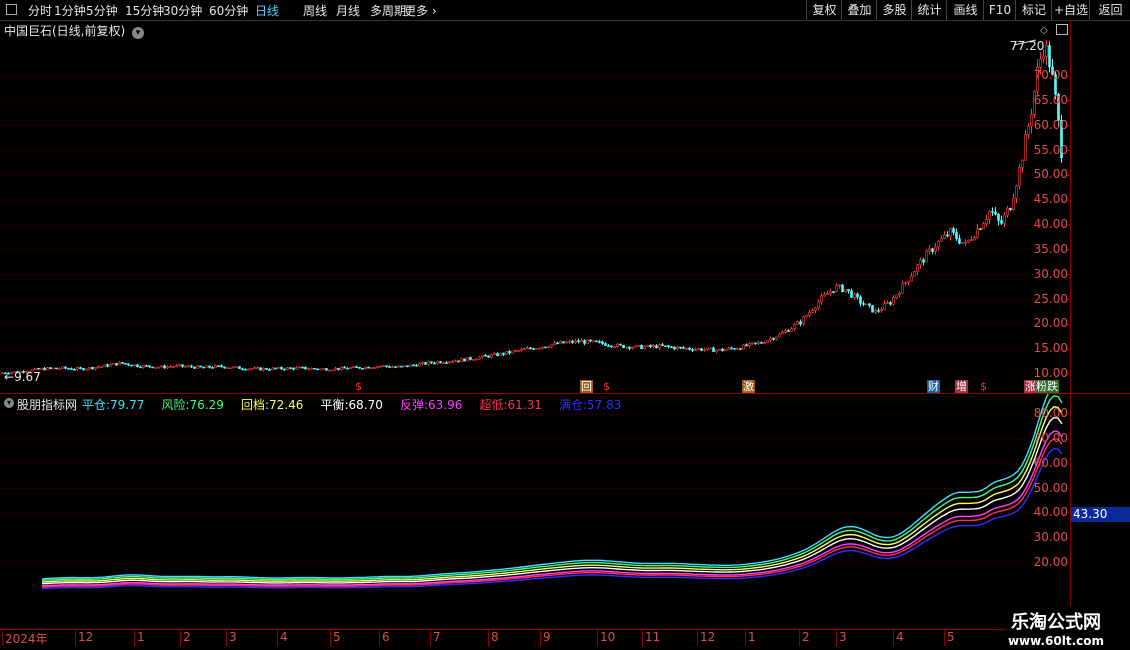 This screenshot has width=1130, height=650. I want to click on period-tab-1: 1分钟, so click(70, 10).